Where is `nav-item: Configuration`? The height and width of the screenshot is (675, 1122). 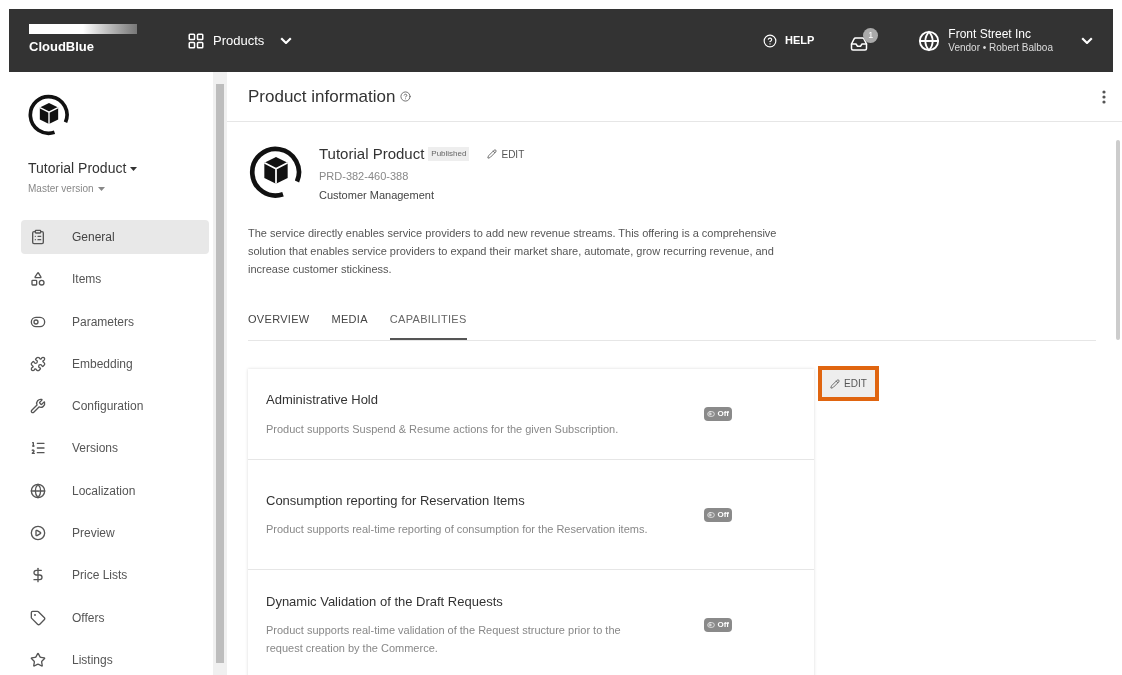
nav-item: Configuration is located at coordinates (115, 406).